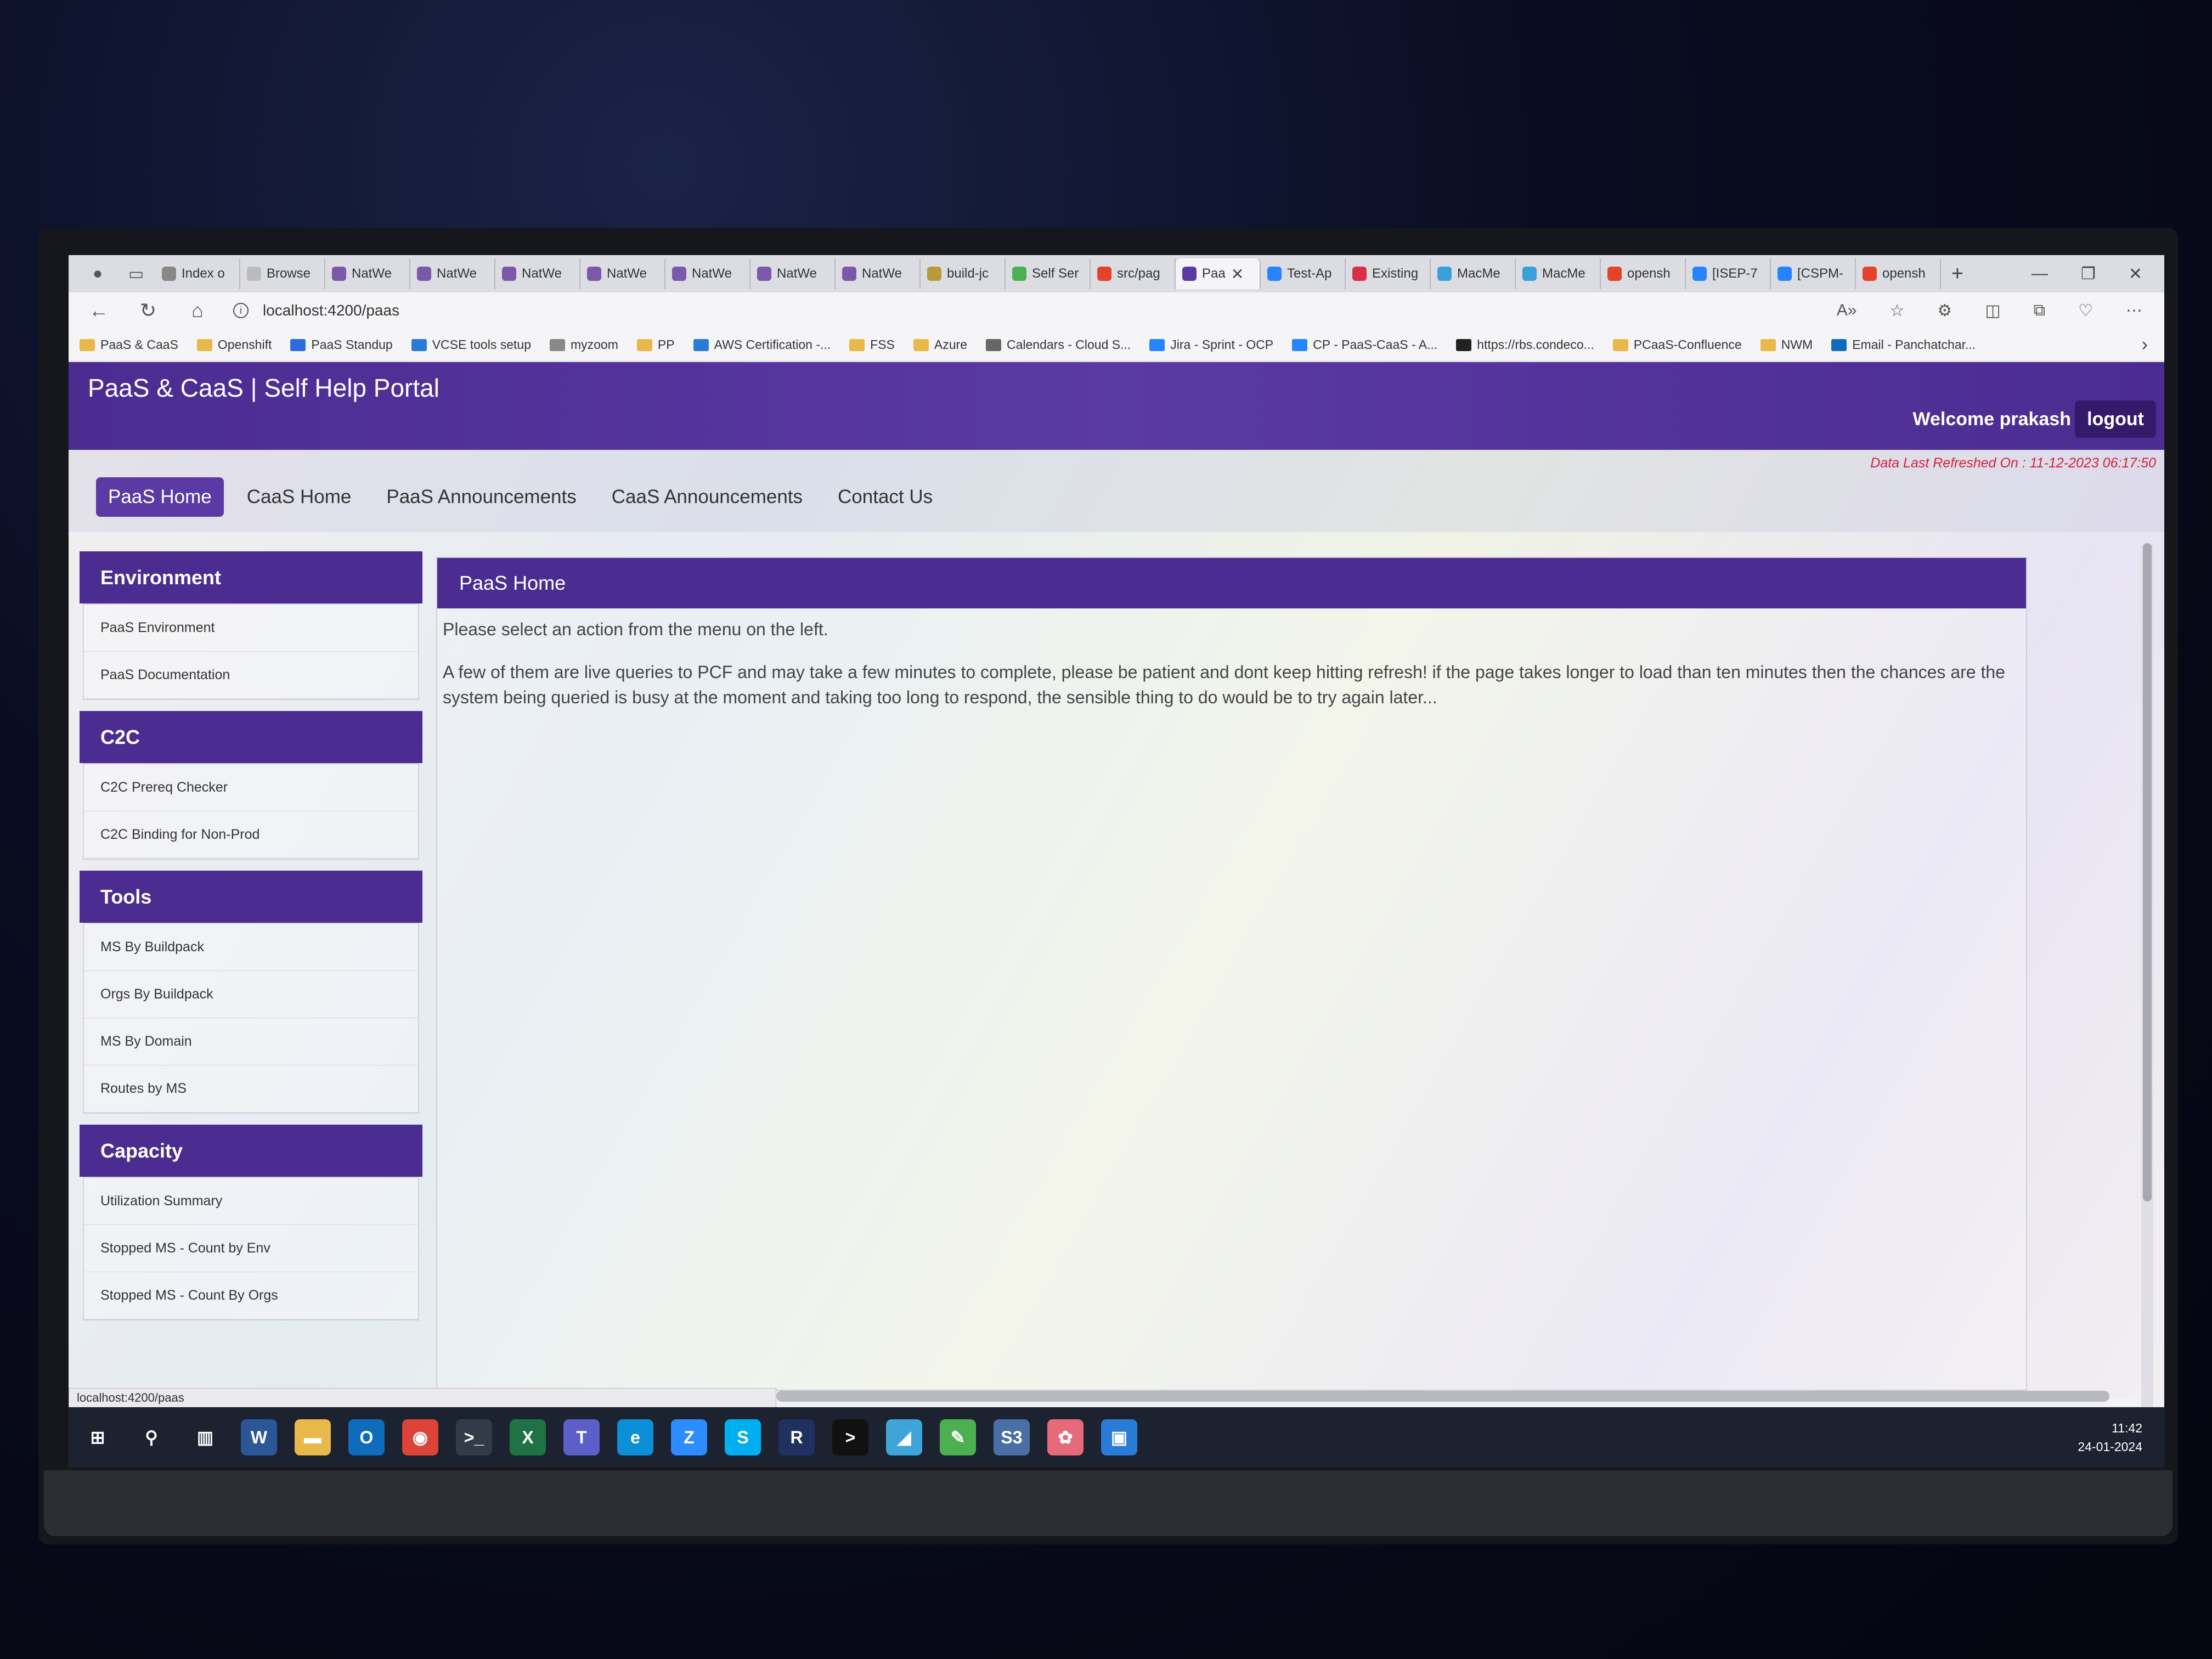 The image size is (2212, 1659). What do you see at coordinates (1133, 273) in the screenshot?
I see `browser-tab: src/pag` at bounding box center [1133, 273].